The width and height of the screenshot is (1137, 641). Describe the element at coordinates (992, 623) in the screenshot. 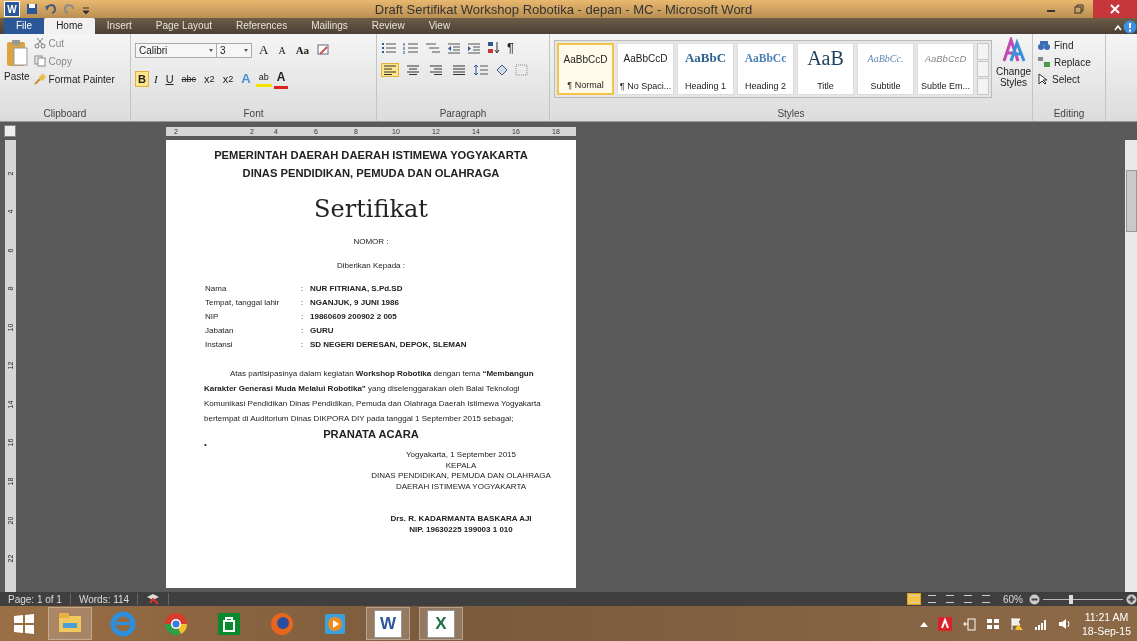

I see `windows-flag-icon` at that location.